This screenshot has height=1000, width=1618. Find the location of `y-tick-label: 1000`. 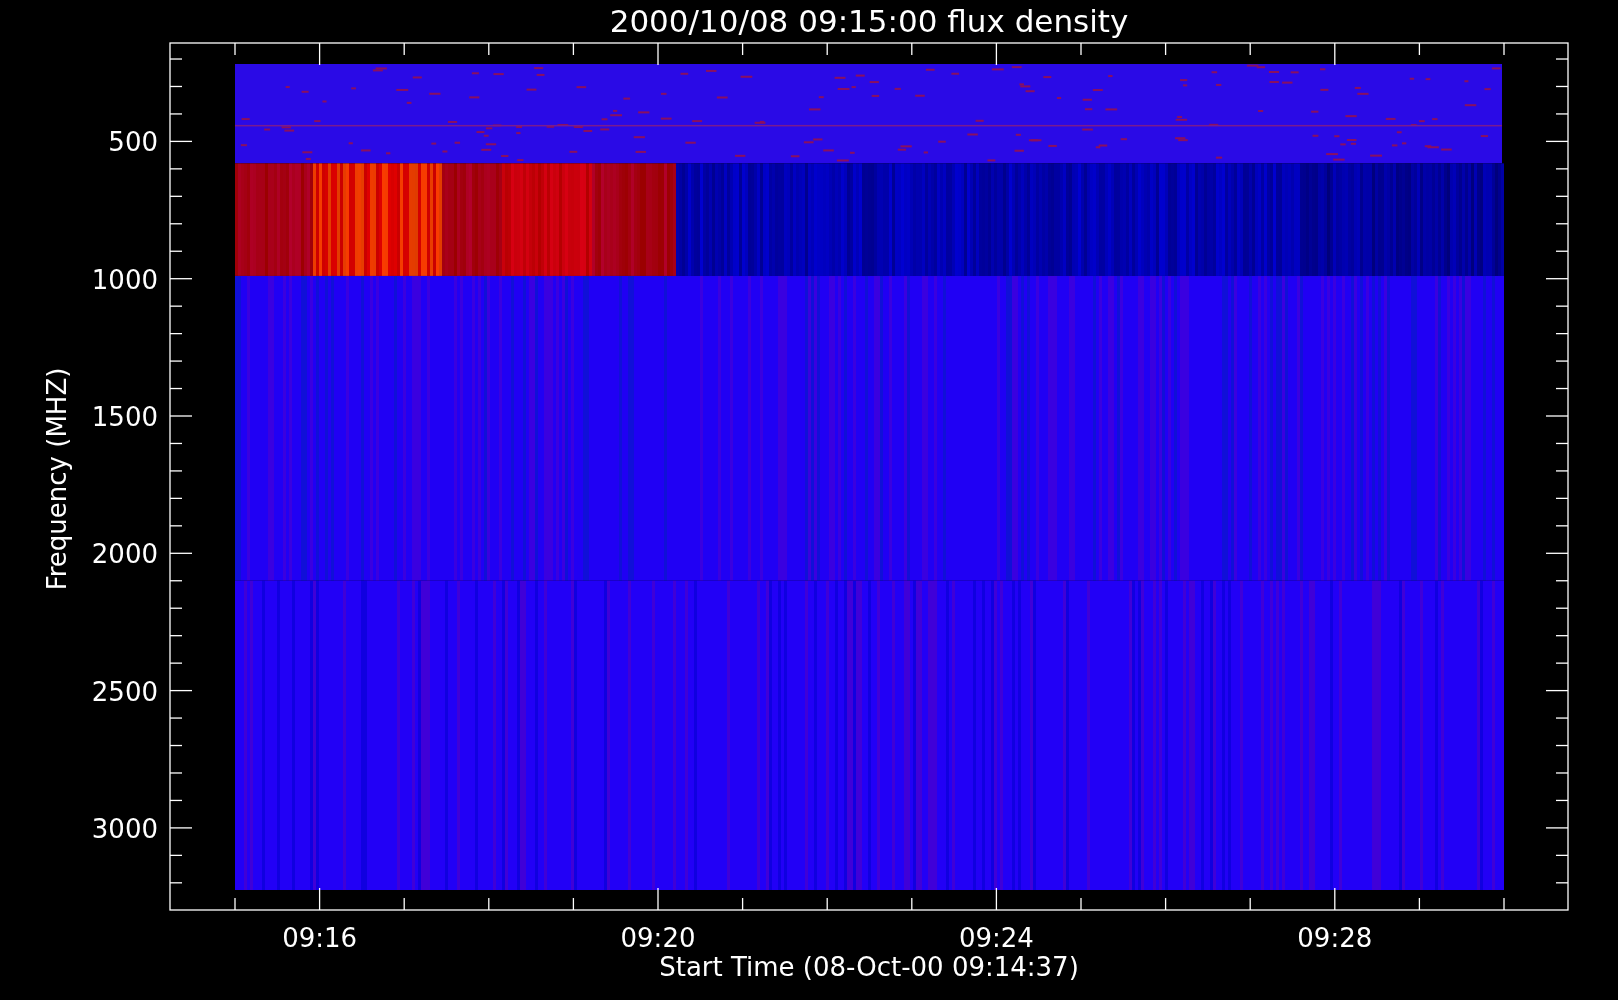

y-tick-label: 1000 is located at coordinates (124, 279).